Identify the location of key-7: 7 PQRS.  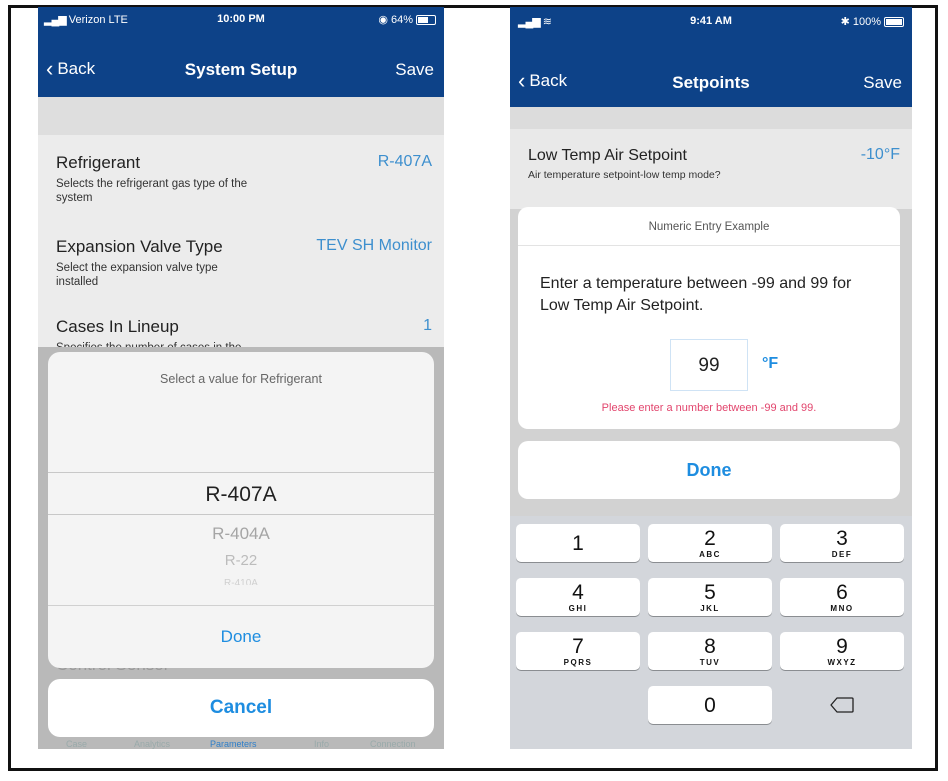
(578, 651).